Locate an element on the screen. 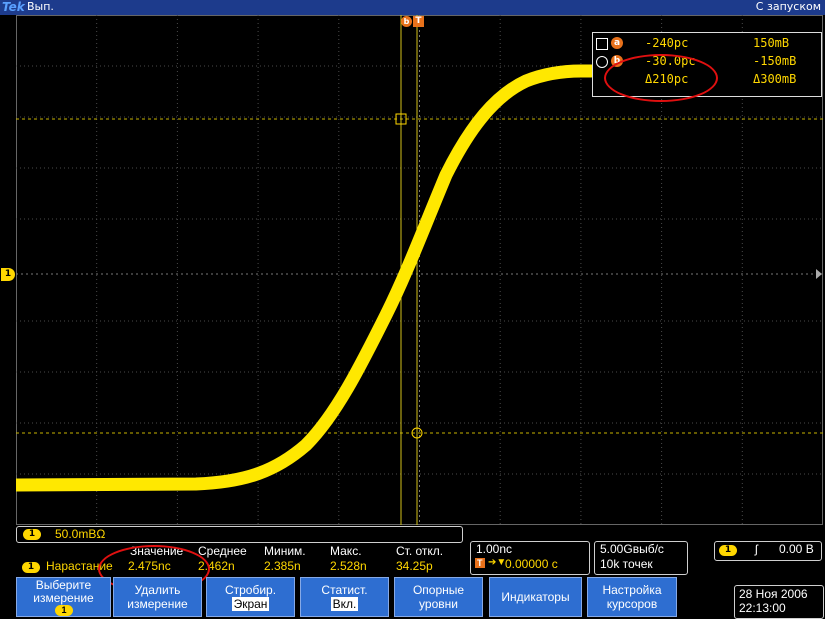  softkey-channel-badge: 1 is located at coordinates (64, 610).